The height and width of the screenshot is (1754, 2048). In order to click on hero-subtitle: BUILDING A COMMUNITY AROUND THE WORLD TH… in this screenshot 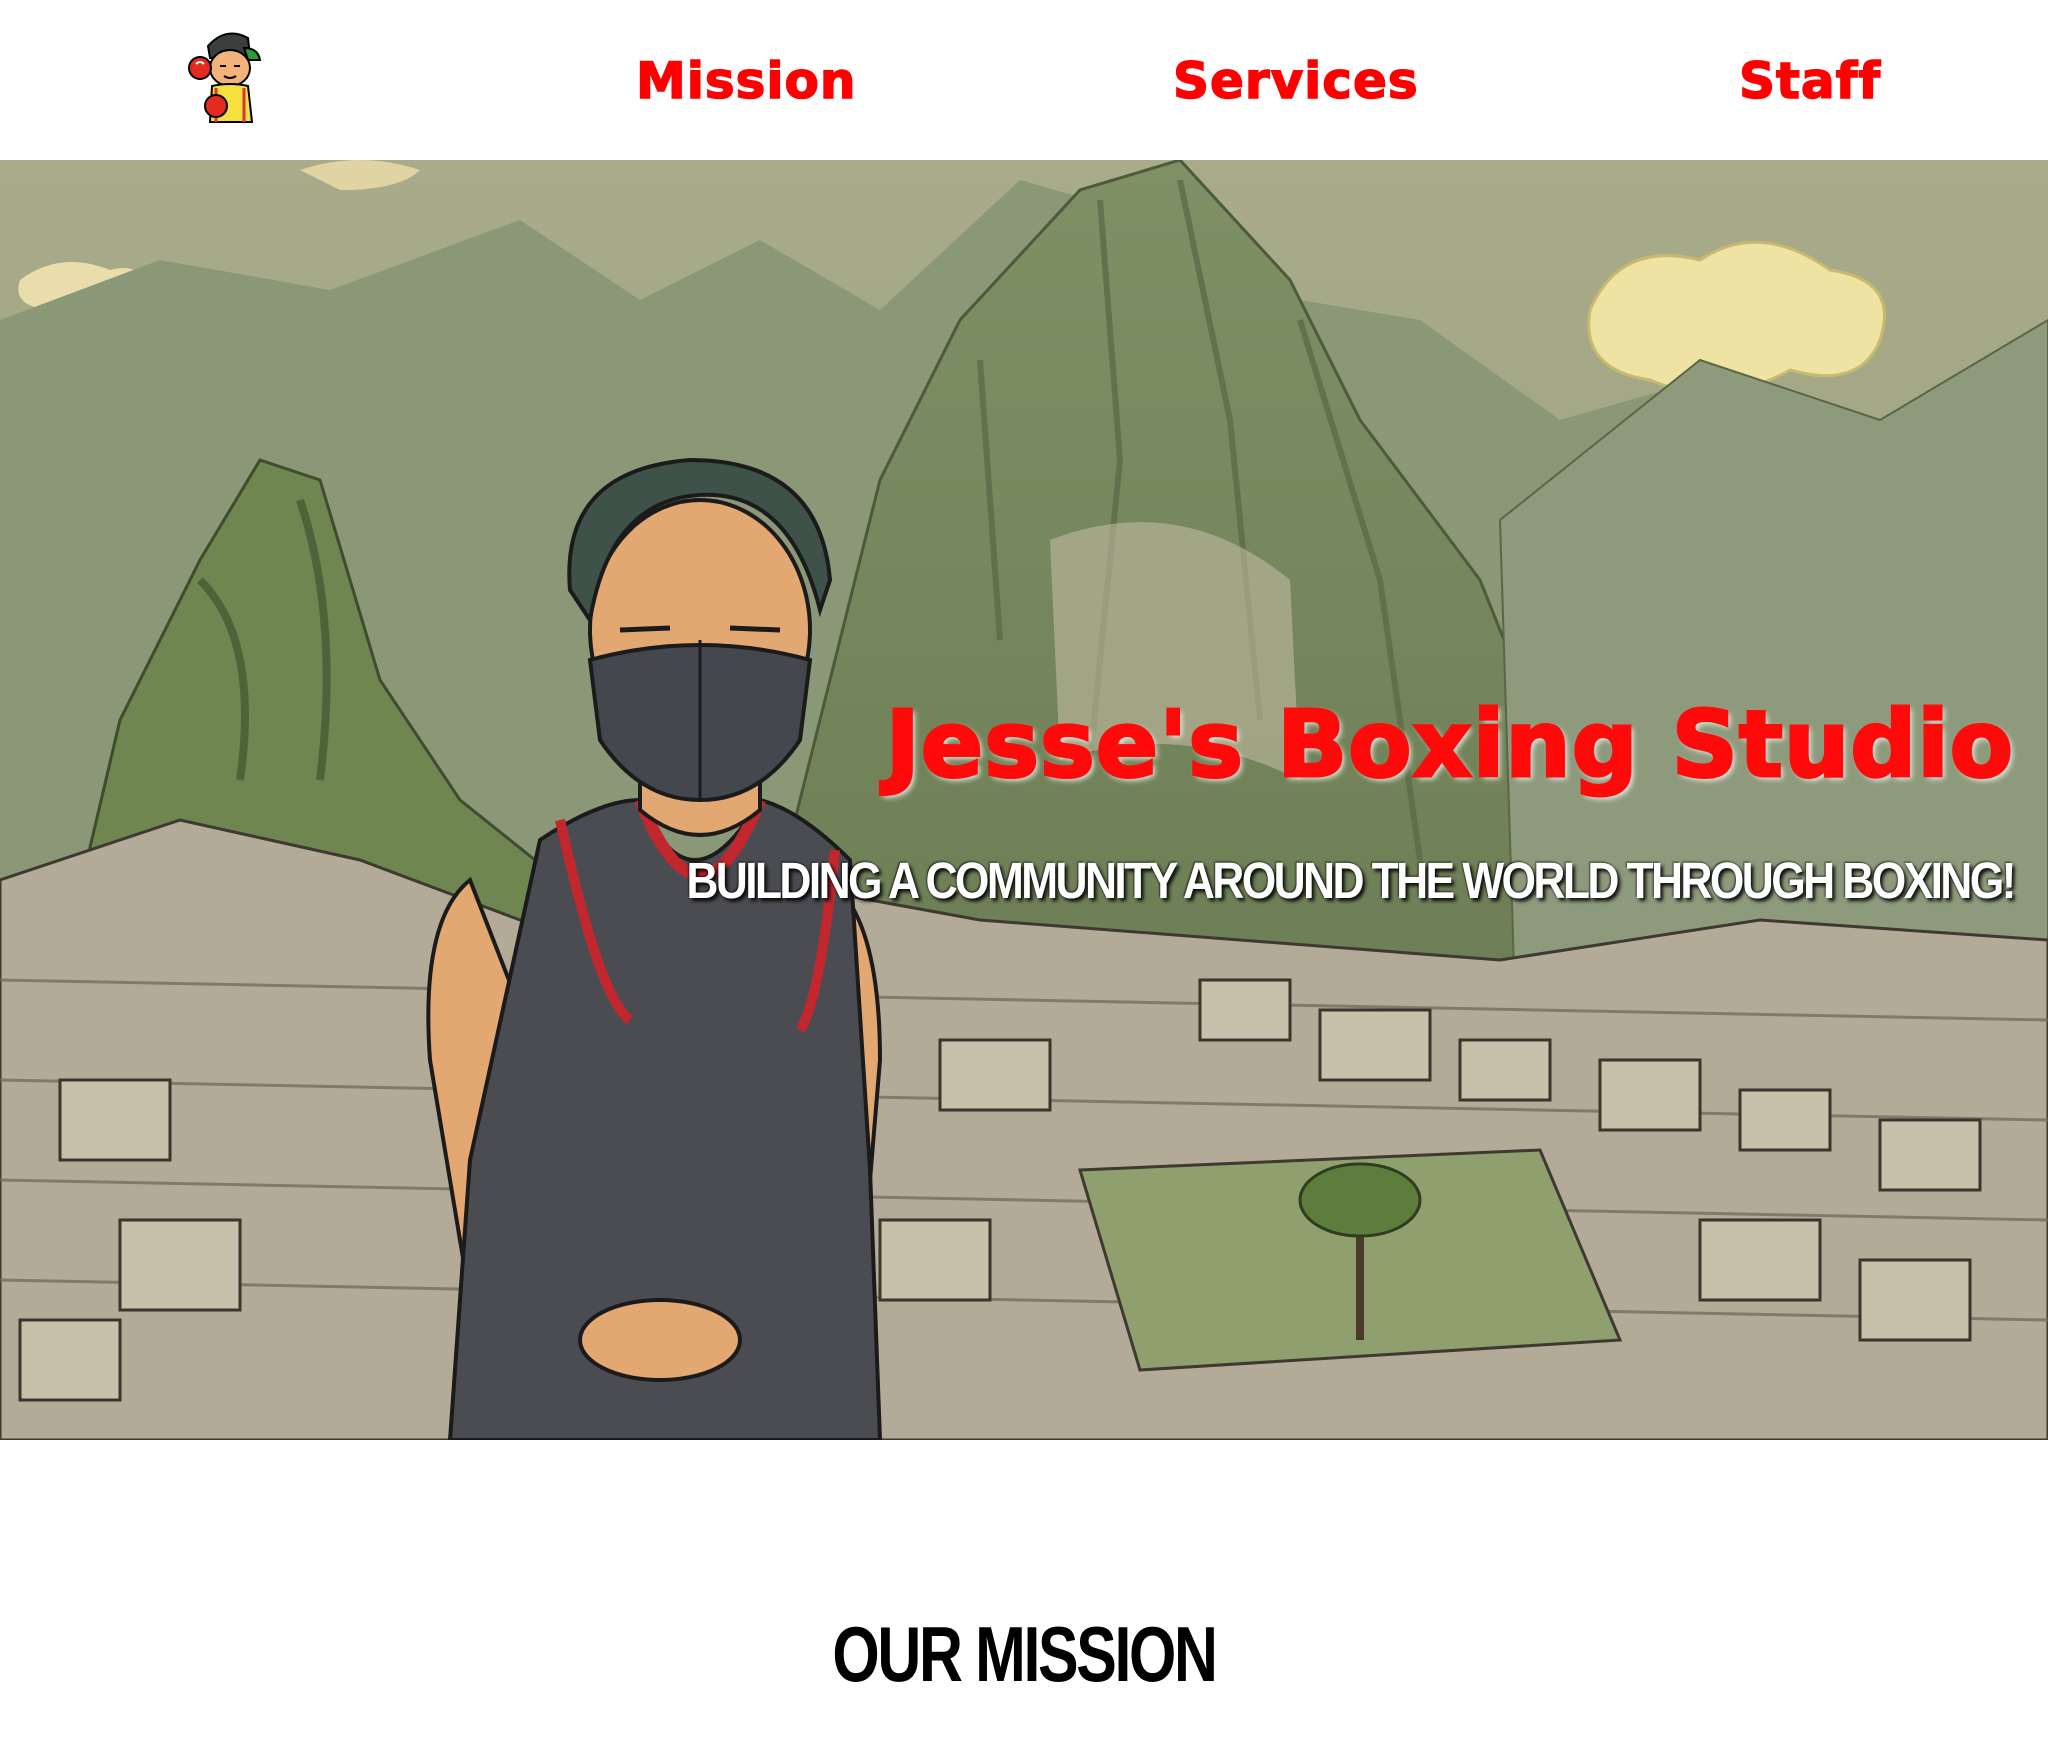, I will do `click(1351, 880)`.